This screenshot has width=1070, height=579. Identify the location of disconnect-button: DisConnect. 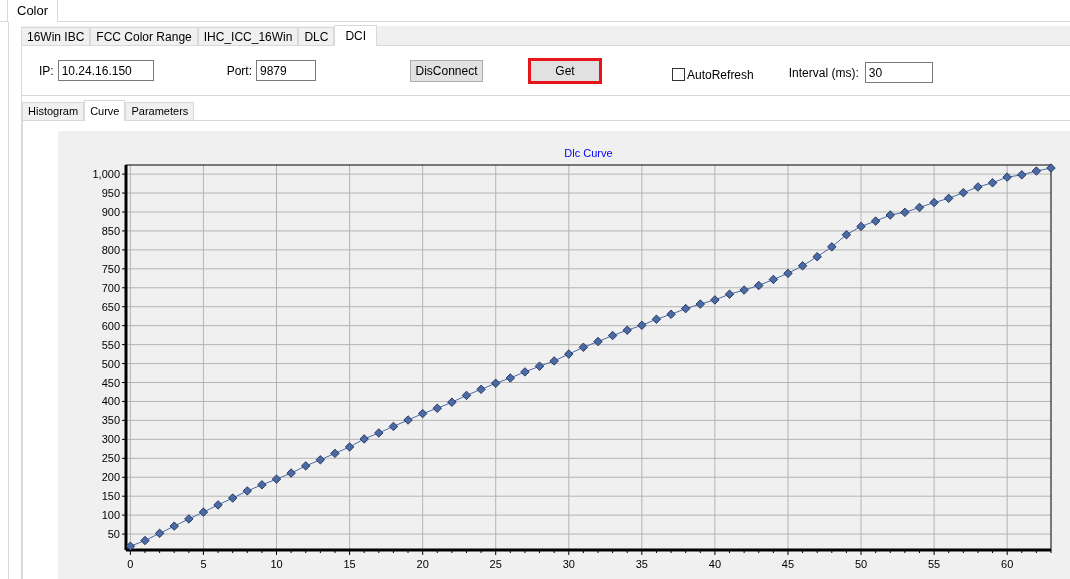
(446, 70).